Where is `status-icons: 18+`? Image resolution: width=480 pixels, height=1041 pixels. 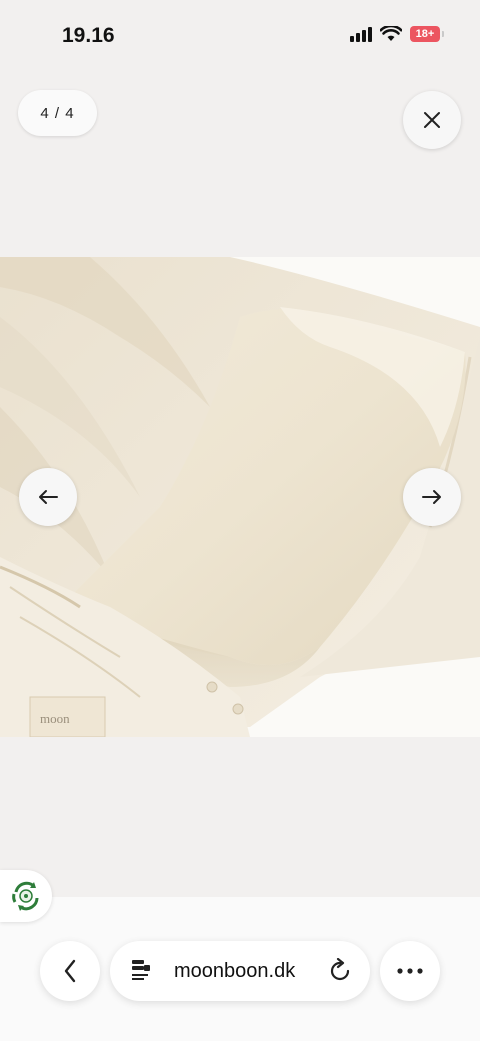
status-icons: 18+ is located at coordinates (397, 34).